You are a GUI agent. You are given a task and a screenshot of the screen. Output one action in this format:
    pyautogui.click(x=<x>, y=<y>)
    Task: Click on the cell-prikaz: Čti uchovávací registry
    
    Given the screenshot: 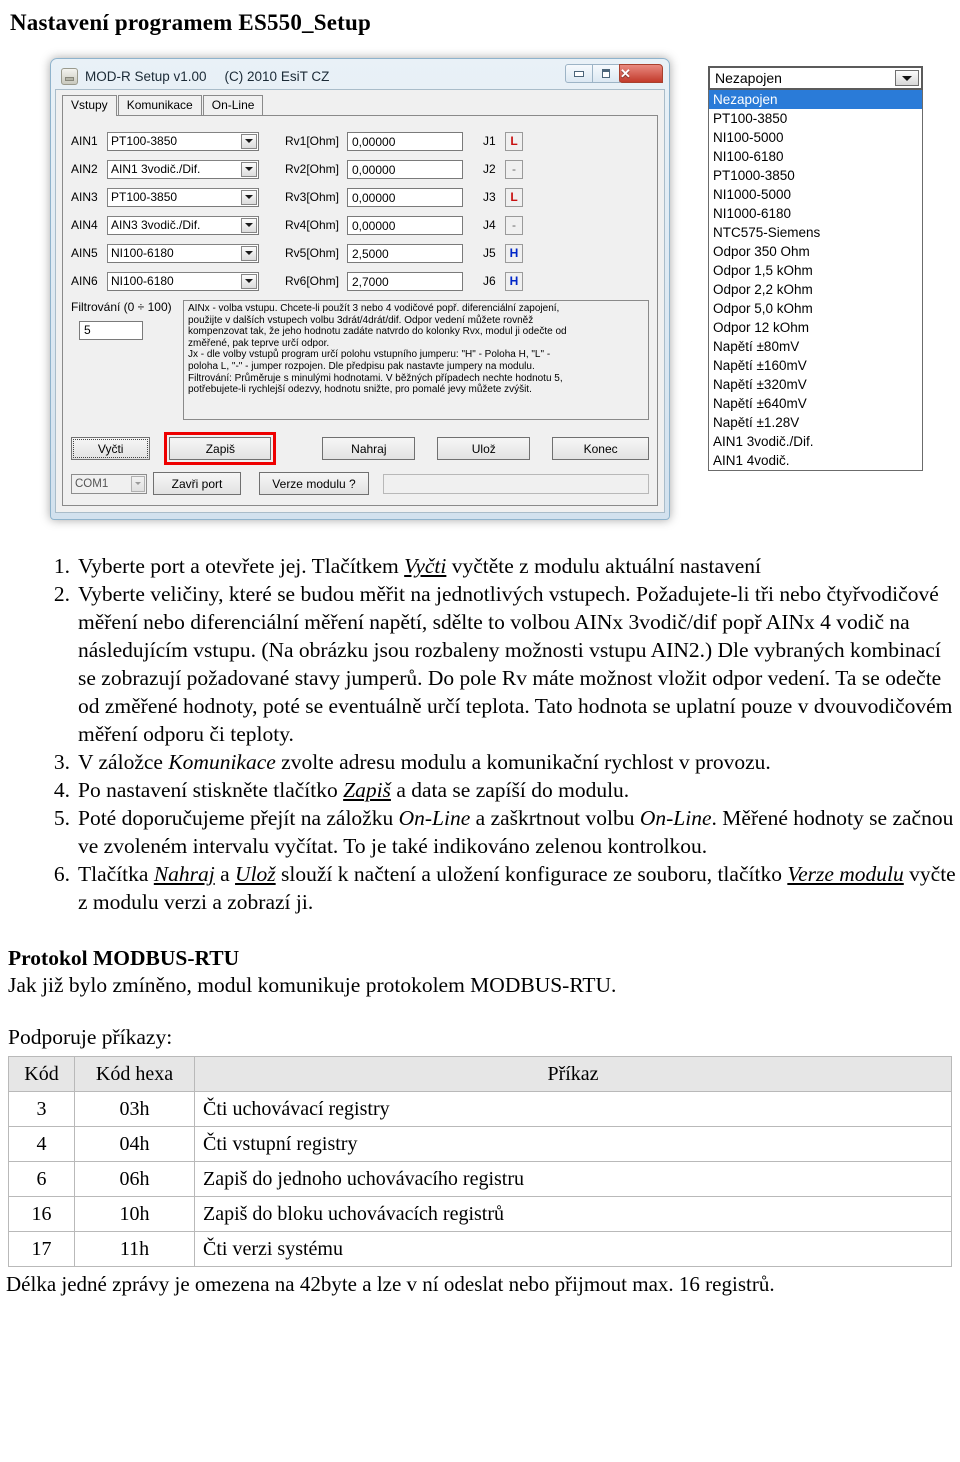 What is the action you would take?
    pyautogui.click(x=573, y=1109)
    